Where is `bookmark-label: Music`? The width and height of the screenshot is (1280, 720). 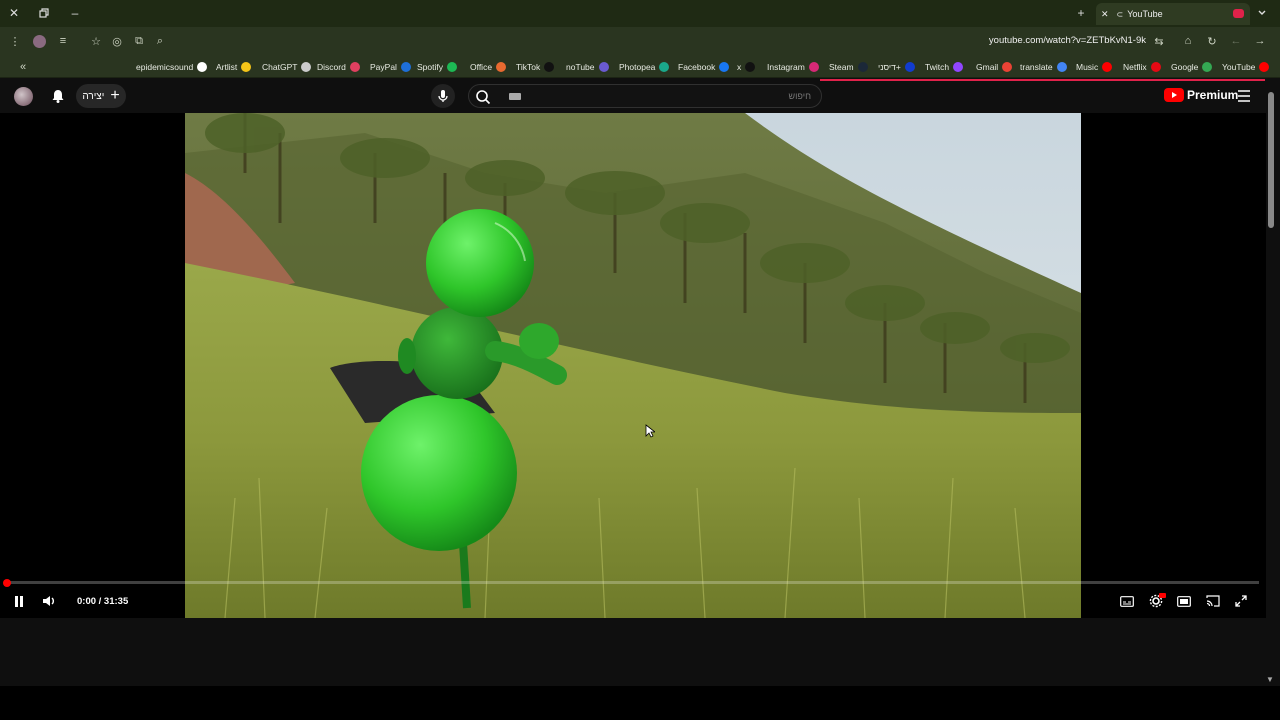 bookmark-label: Music is located at coordinates (1087, 67).